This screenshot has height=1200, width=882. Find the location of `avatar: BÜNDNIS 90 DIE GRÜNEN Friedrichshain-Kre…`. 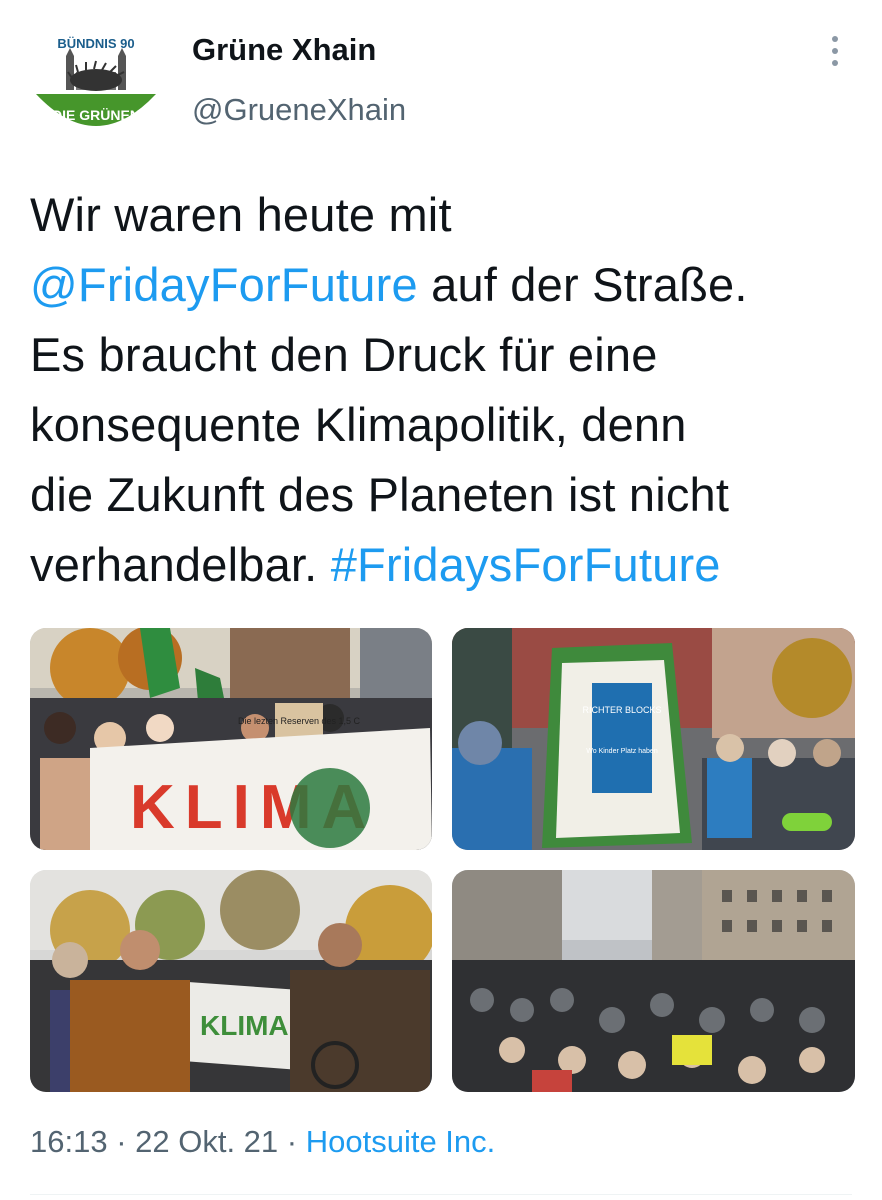

avatar: BÜNDNIS 90 DIE GRÜNEN Friedrichshain-Kre… is located at coordinates (96, 87).